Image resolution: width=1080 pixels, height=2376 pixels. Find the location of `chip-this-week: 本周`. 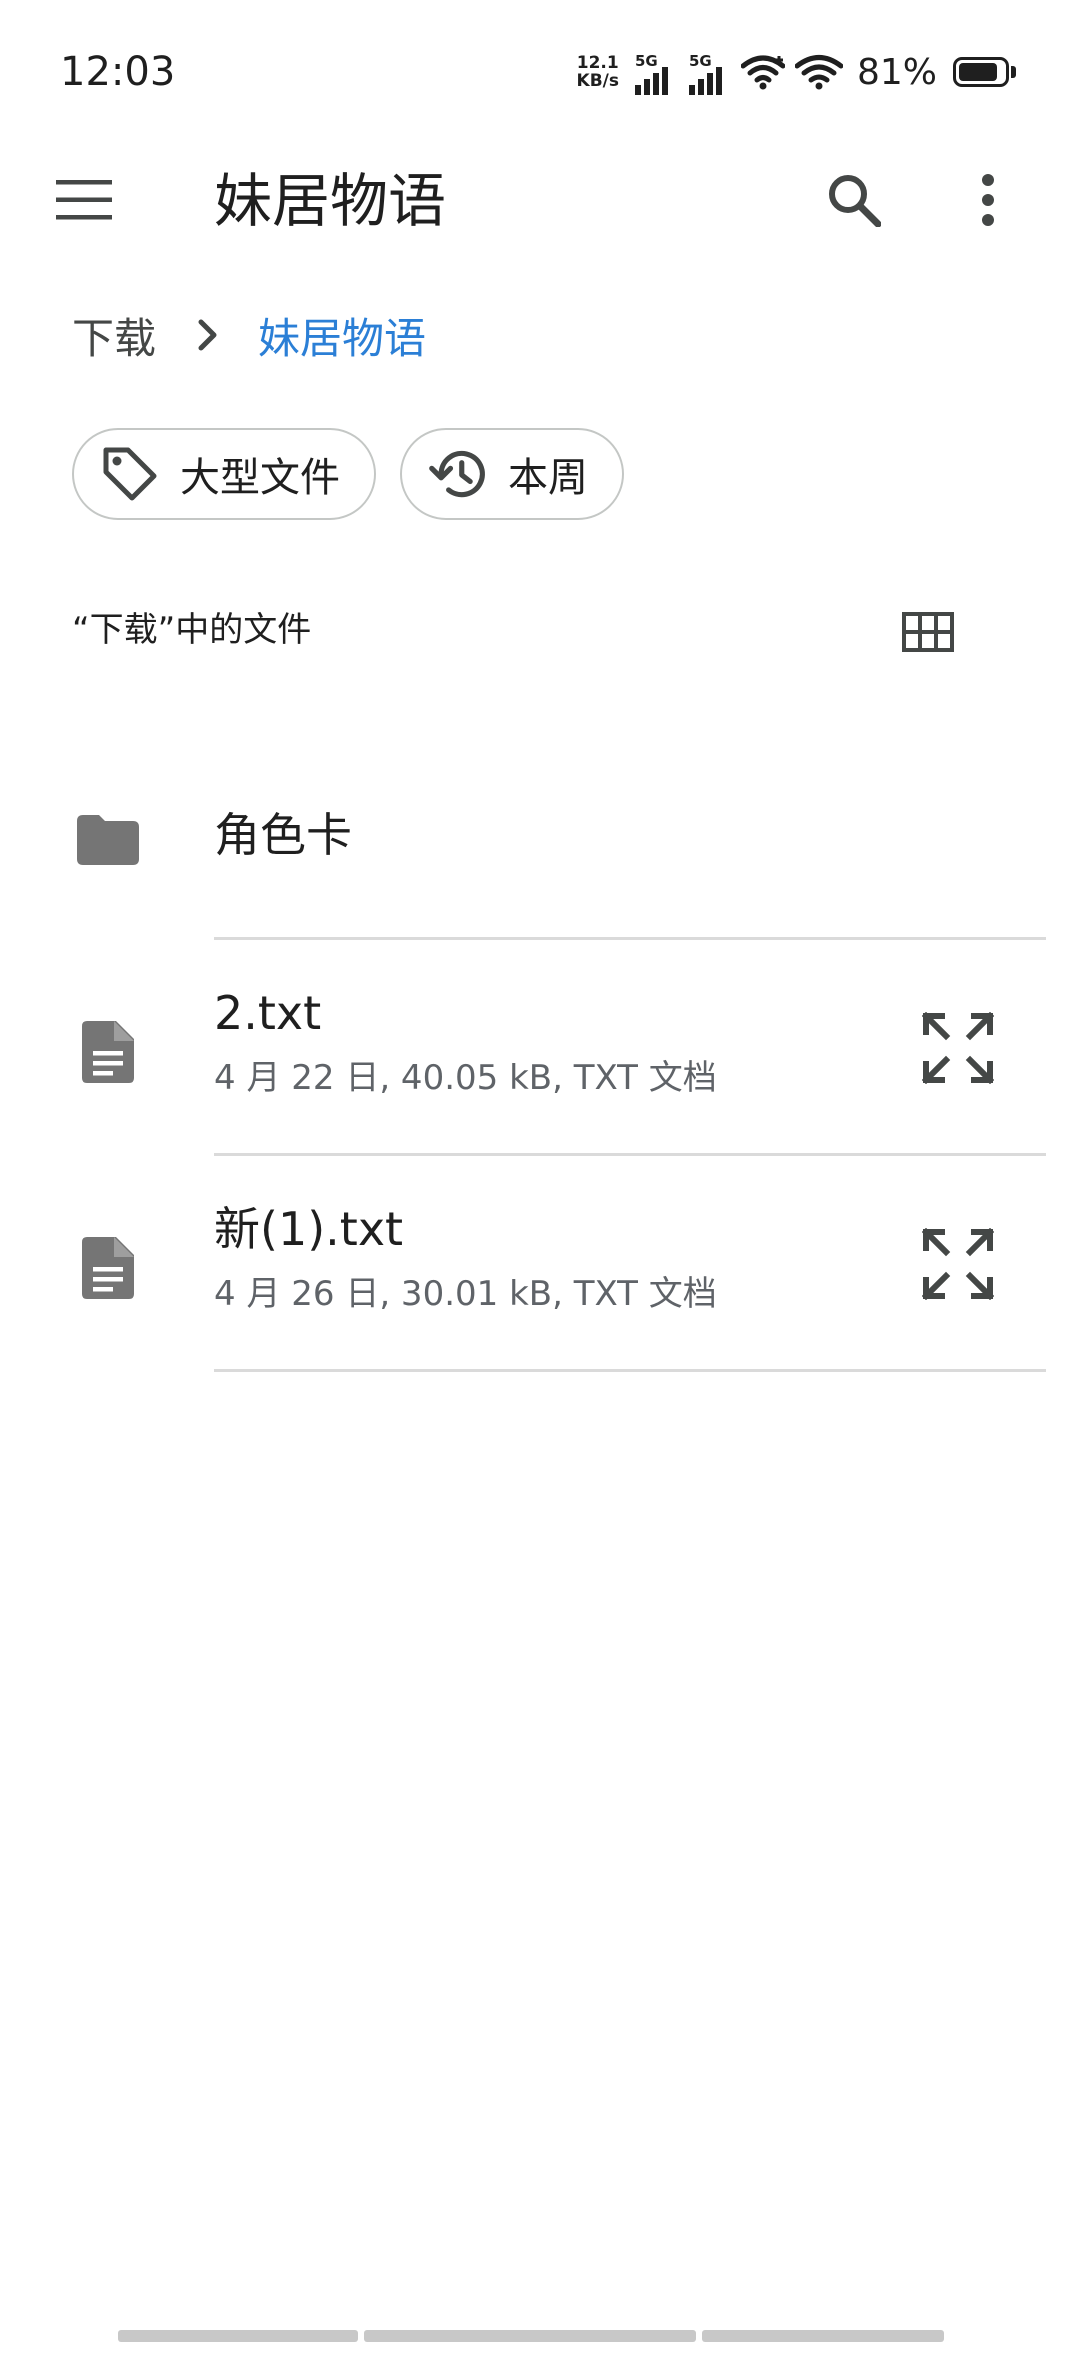

chip-this-week: 本周 is located at coordinates (512, 474).